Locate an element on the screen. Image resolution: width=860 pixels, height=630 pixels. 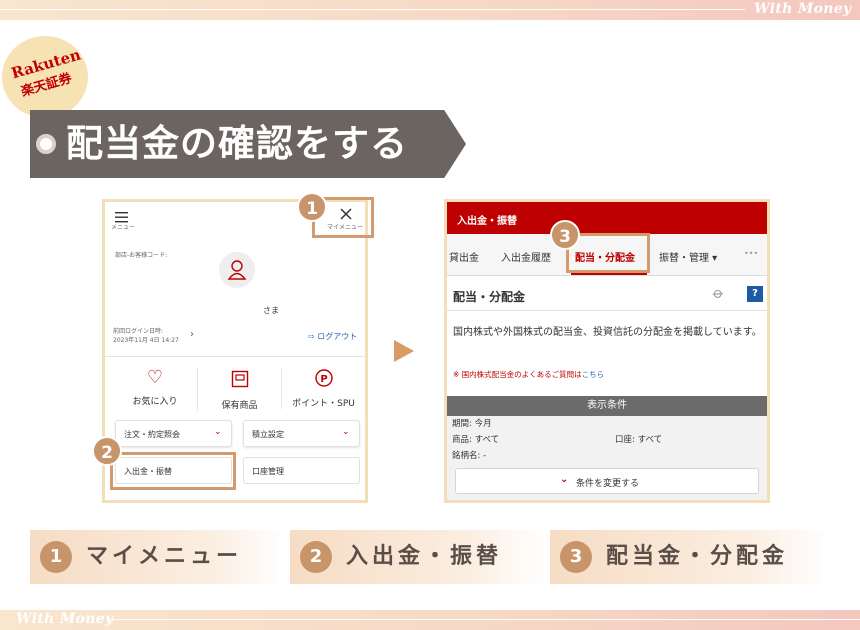
points-icon: P is located at coordinates (323, 378).